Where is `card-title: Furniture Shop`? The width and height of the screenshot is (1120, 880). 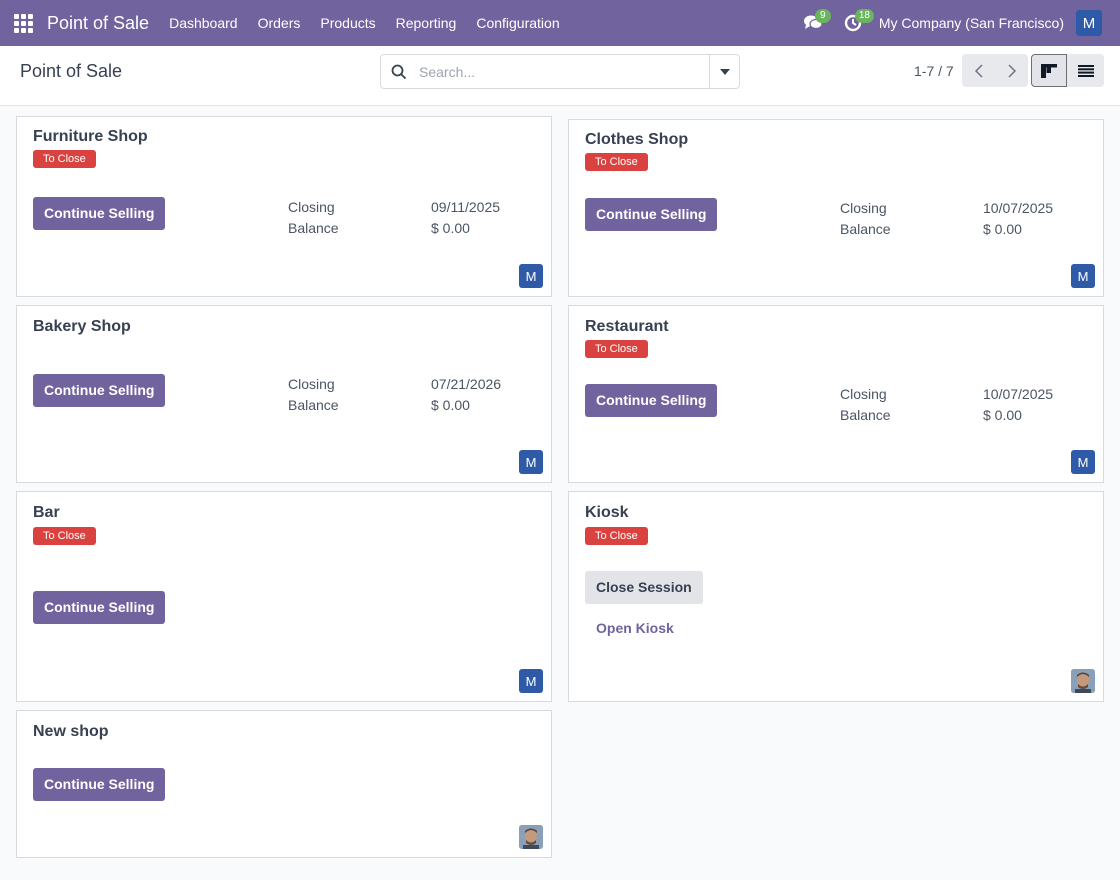
card-title: Furniture Shop is located at coordinates (90, 136).